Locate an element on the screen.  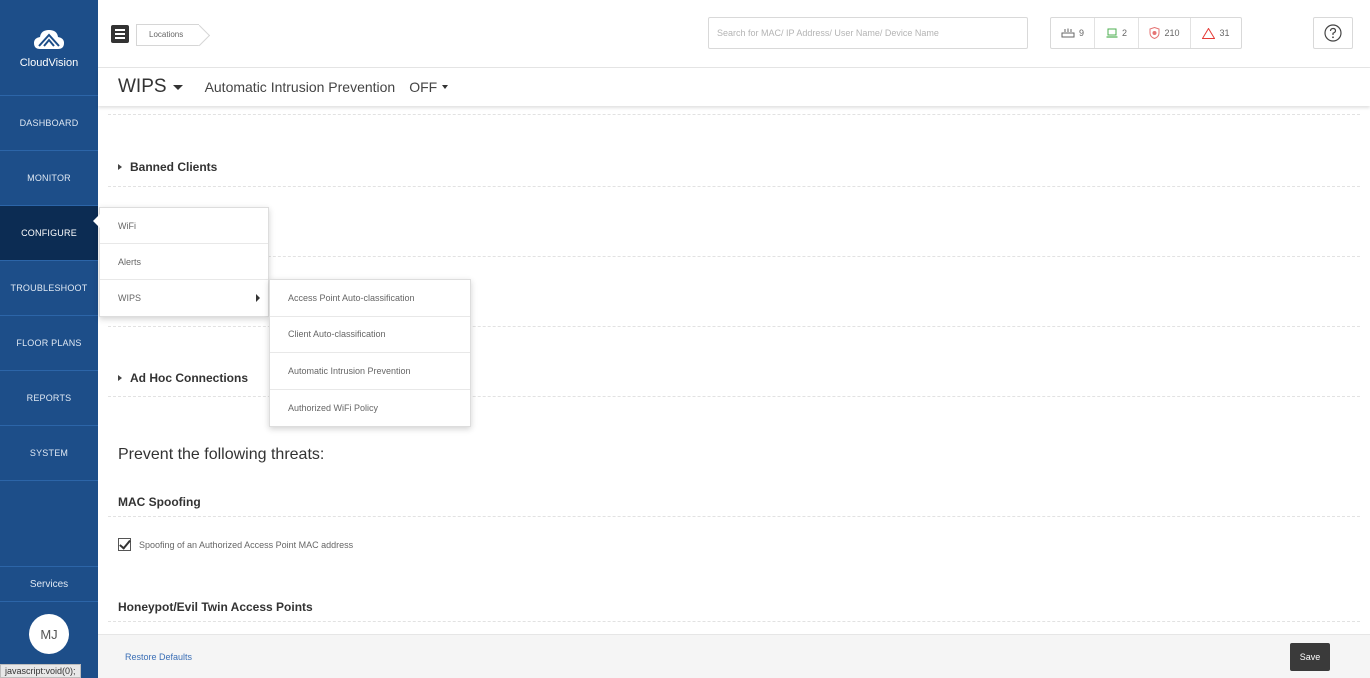
search-input is located at coordinates (868, 33).